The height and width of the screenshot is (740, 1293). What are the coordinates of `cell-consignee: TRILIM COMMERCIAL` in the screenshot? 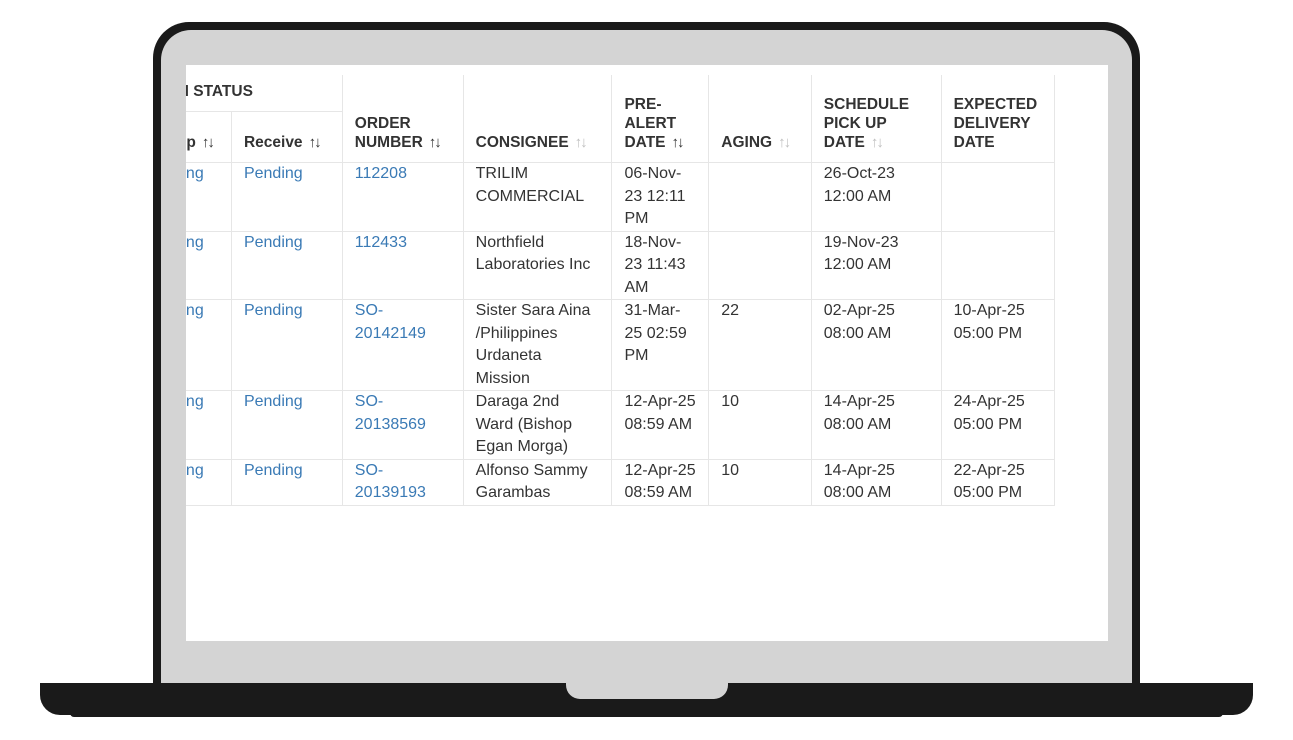 It's located at (530, 185).